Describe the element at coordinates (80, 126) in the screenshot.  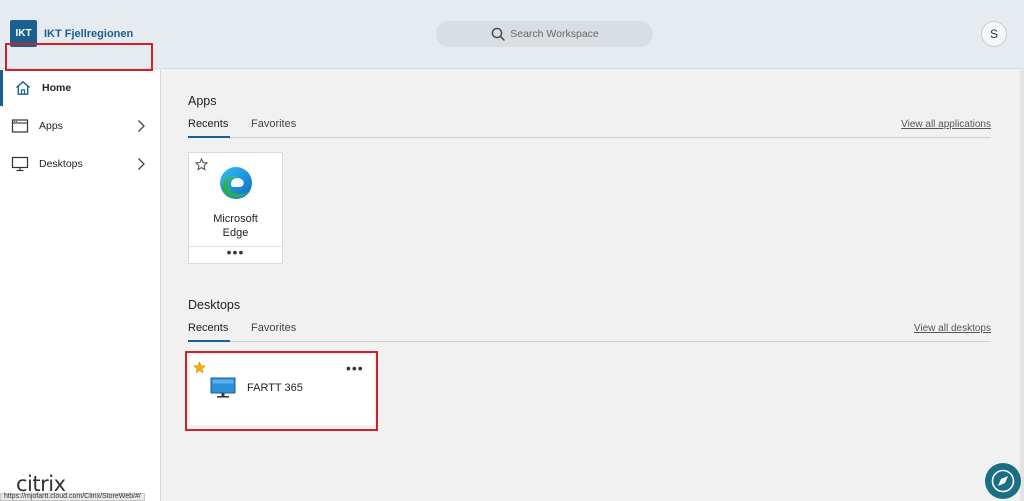
I see `sidebar-item-apps: Apps` at that location.